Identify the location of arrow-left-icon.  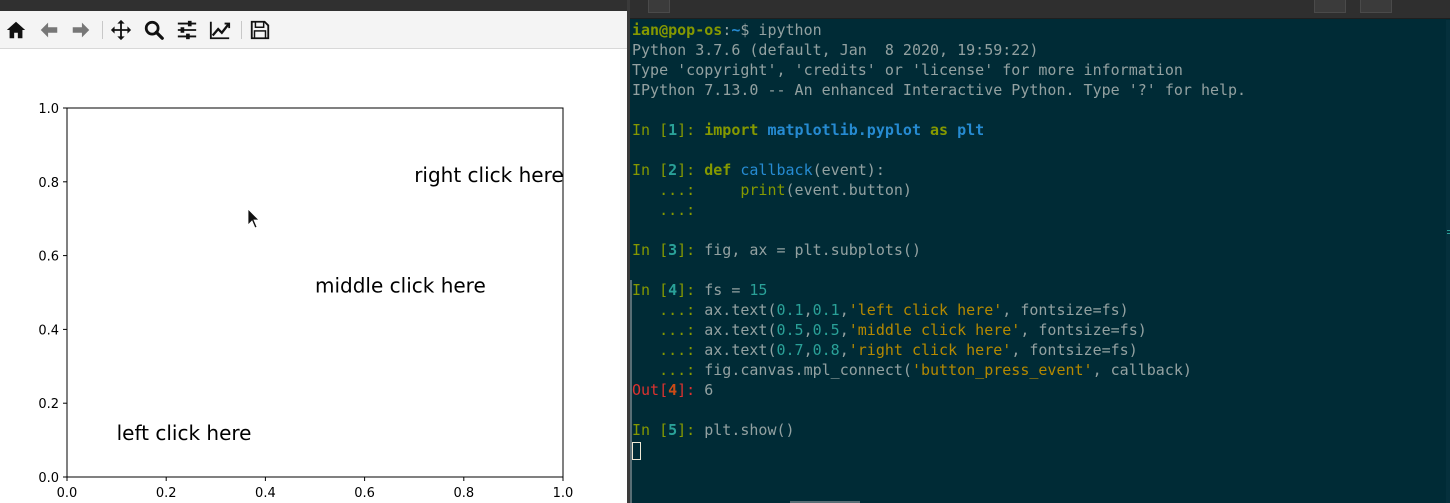
(49, 30).